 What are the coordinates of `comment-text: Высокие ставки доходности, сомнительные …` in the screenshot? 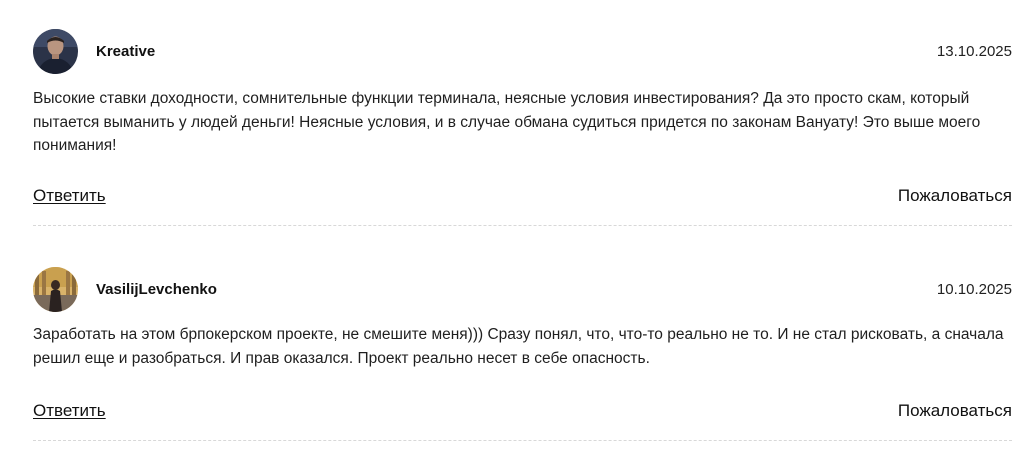 It's located at (507, 122).